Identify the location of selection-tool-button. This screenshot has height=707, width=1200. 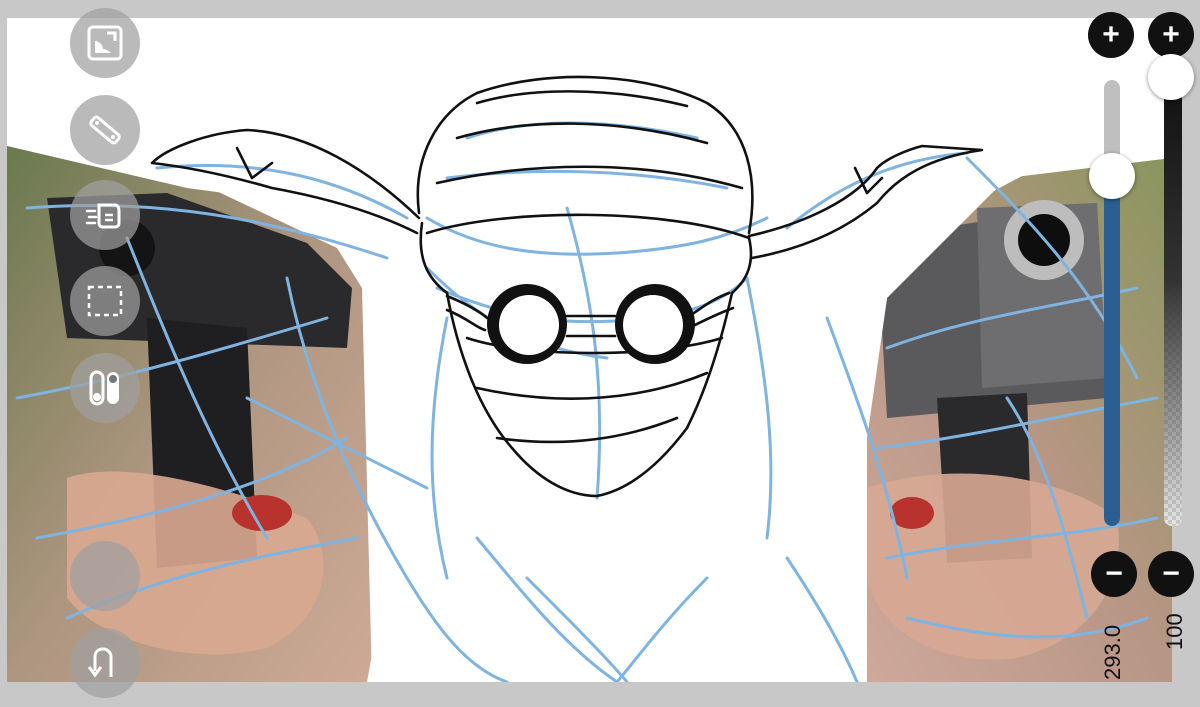
(105, 301).